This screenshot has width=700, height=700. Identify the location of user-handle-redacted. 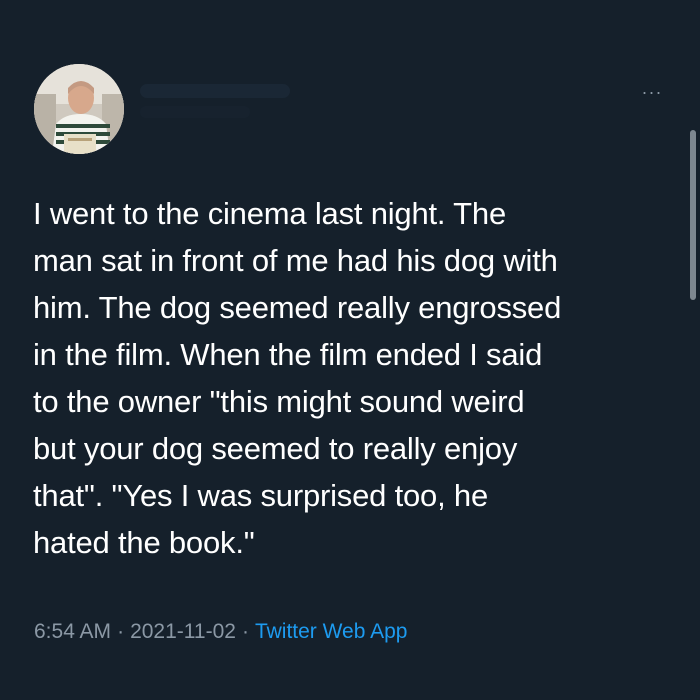
(195, 112).